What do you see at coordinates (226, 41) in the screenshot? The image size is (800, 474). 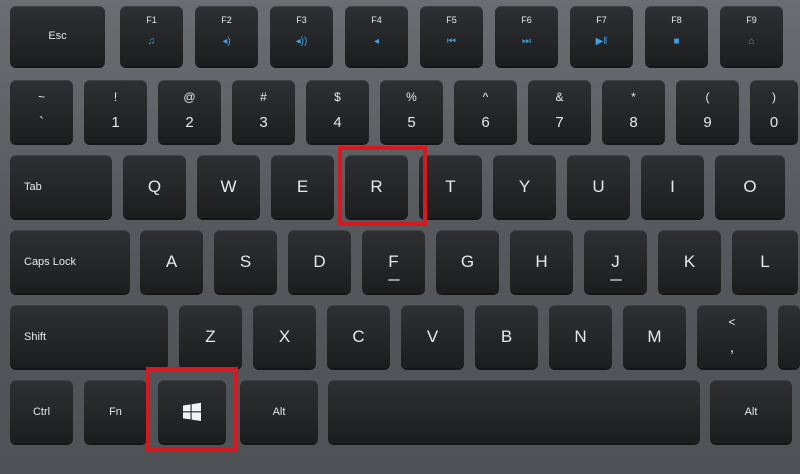 I see `volume-down-icon: ◂)` at bounding box center [226, 41].